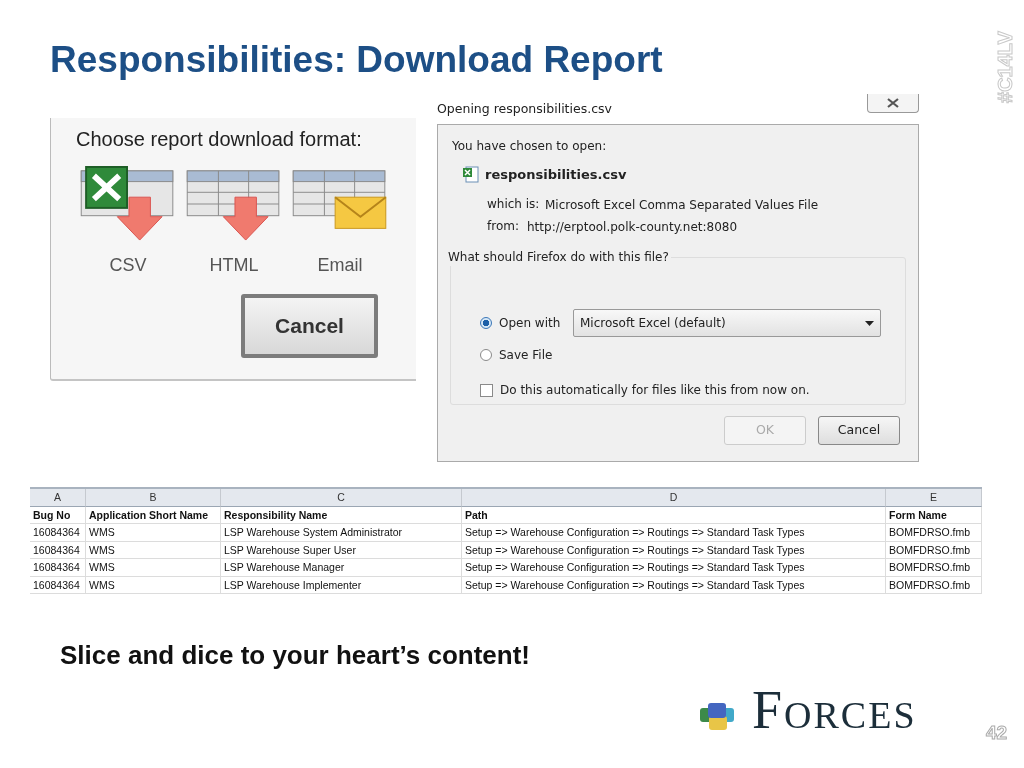  I want to click on format-prompt: Choose report download format:, so click(219, 139).